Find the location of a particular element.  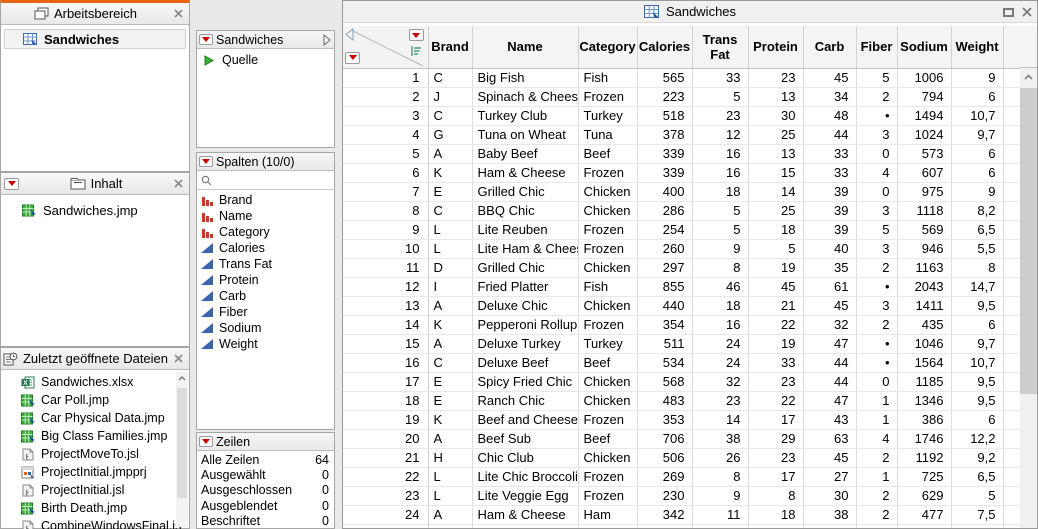

column-list-item: Calories is located at coordinates (265, 248).